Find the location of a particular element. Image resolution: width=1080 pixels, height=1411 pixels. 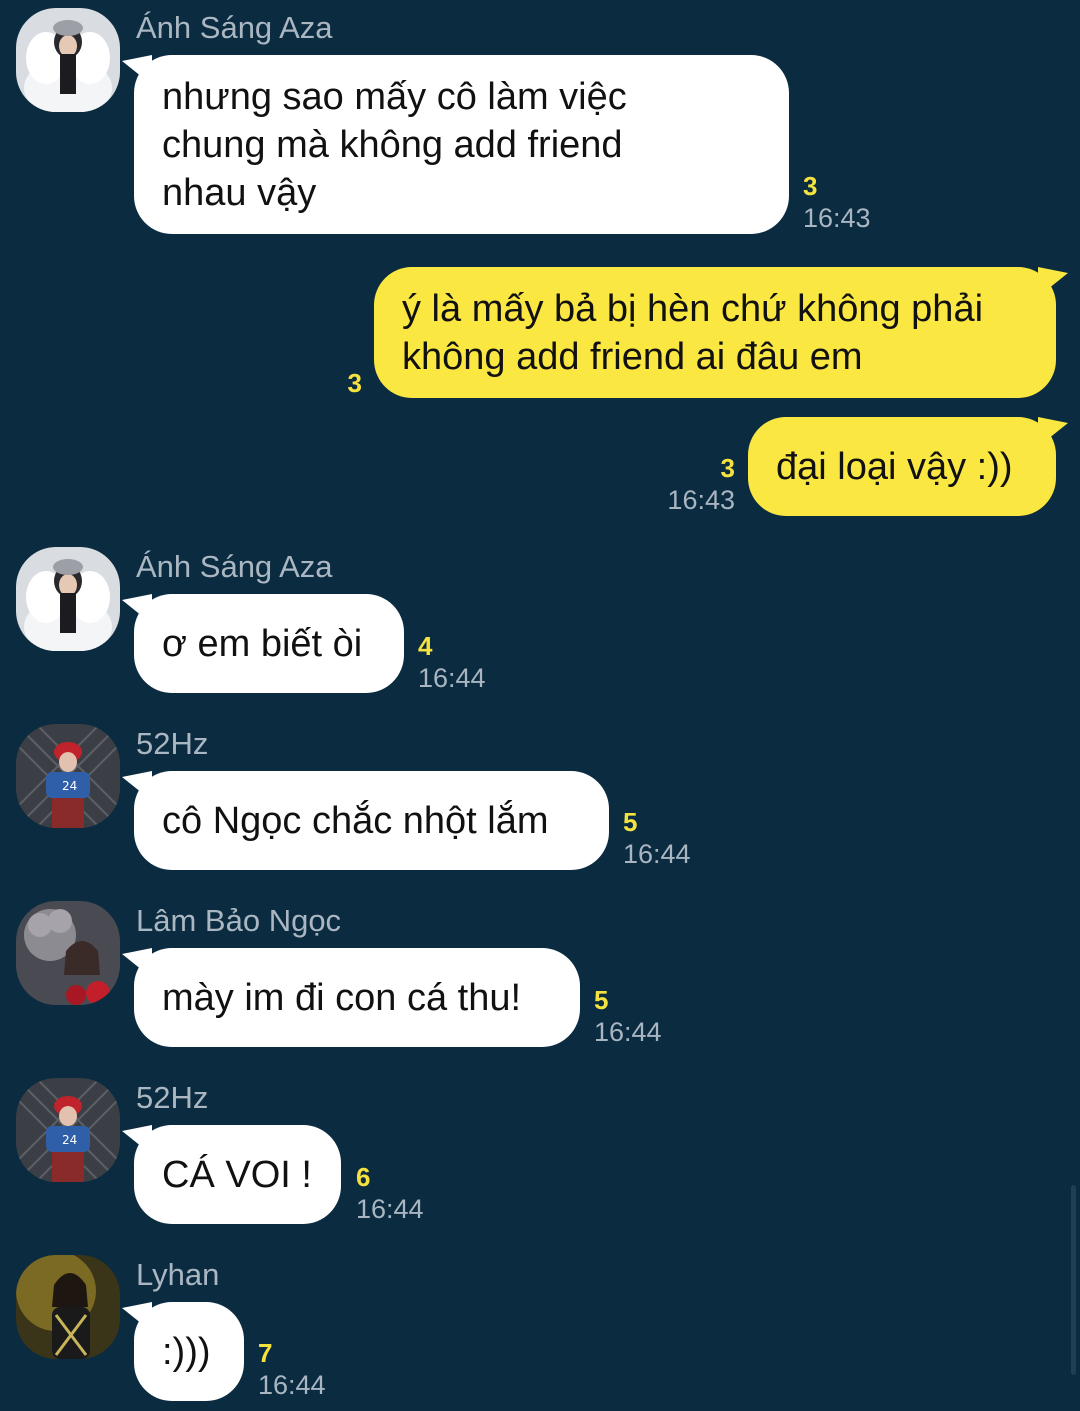

avatar-lyhan-image is located at coordinates (68, 1307).